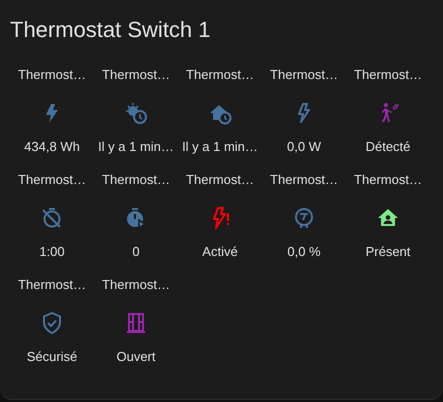  I want to click on entity-tile: Thermost… 1:00, so click(52, 220).